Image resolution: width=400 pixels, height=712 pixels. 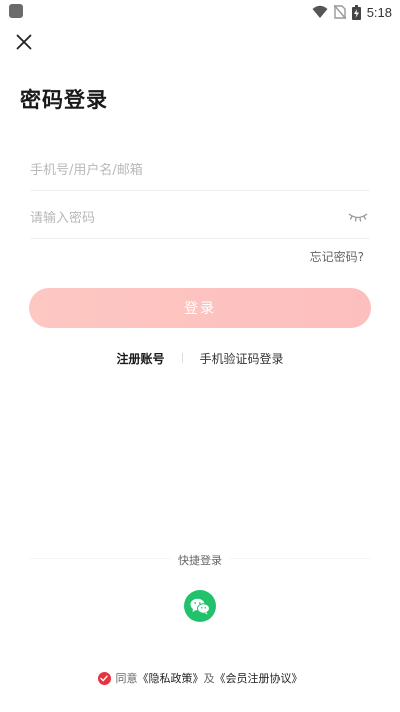 What do you see at coordinates (182, 358) in the screenshot?
I see `alt-divider` at bounding box center [182, 358].